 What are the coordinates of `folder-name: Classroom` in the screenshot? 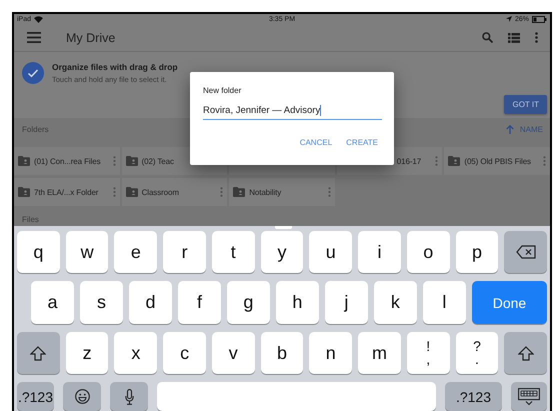 It's located at (160, 192).